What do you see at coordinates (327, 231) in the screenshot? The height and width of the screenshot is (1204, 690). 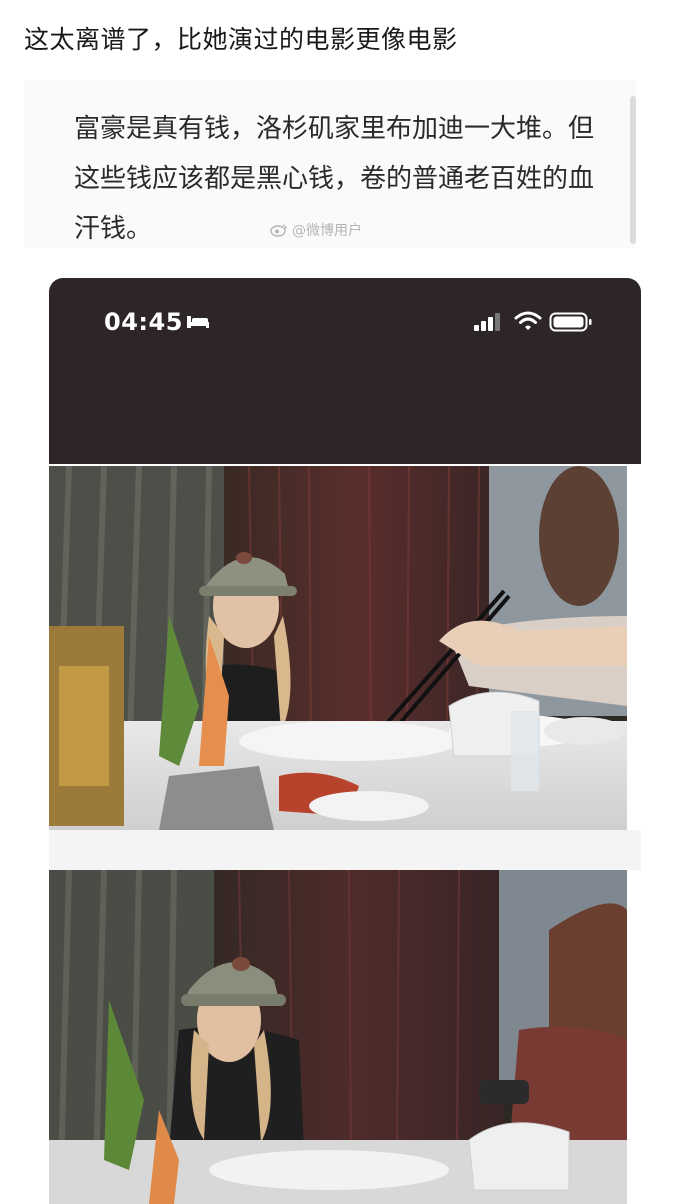 I see `watermark-text: @微博用户` at bounding box center [327, 231].